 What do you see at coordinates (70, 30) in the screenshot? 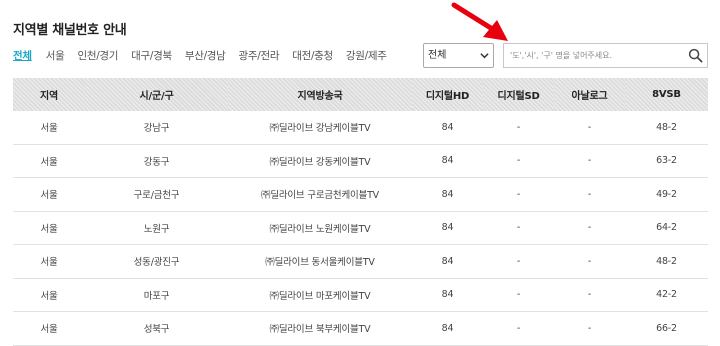
I see `page-title: 지역별 채널번호 안내` at bounding box center [70, 30].